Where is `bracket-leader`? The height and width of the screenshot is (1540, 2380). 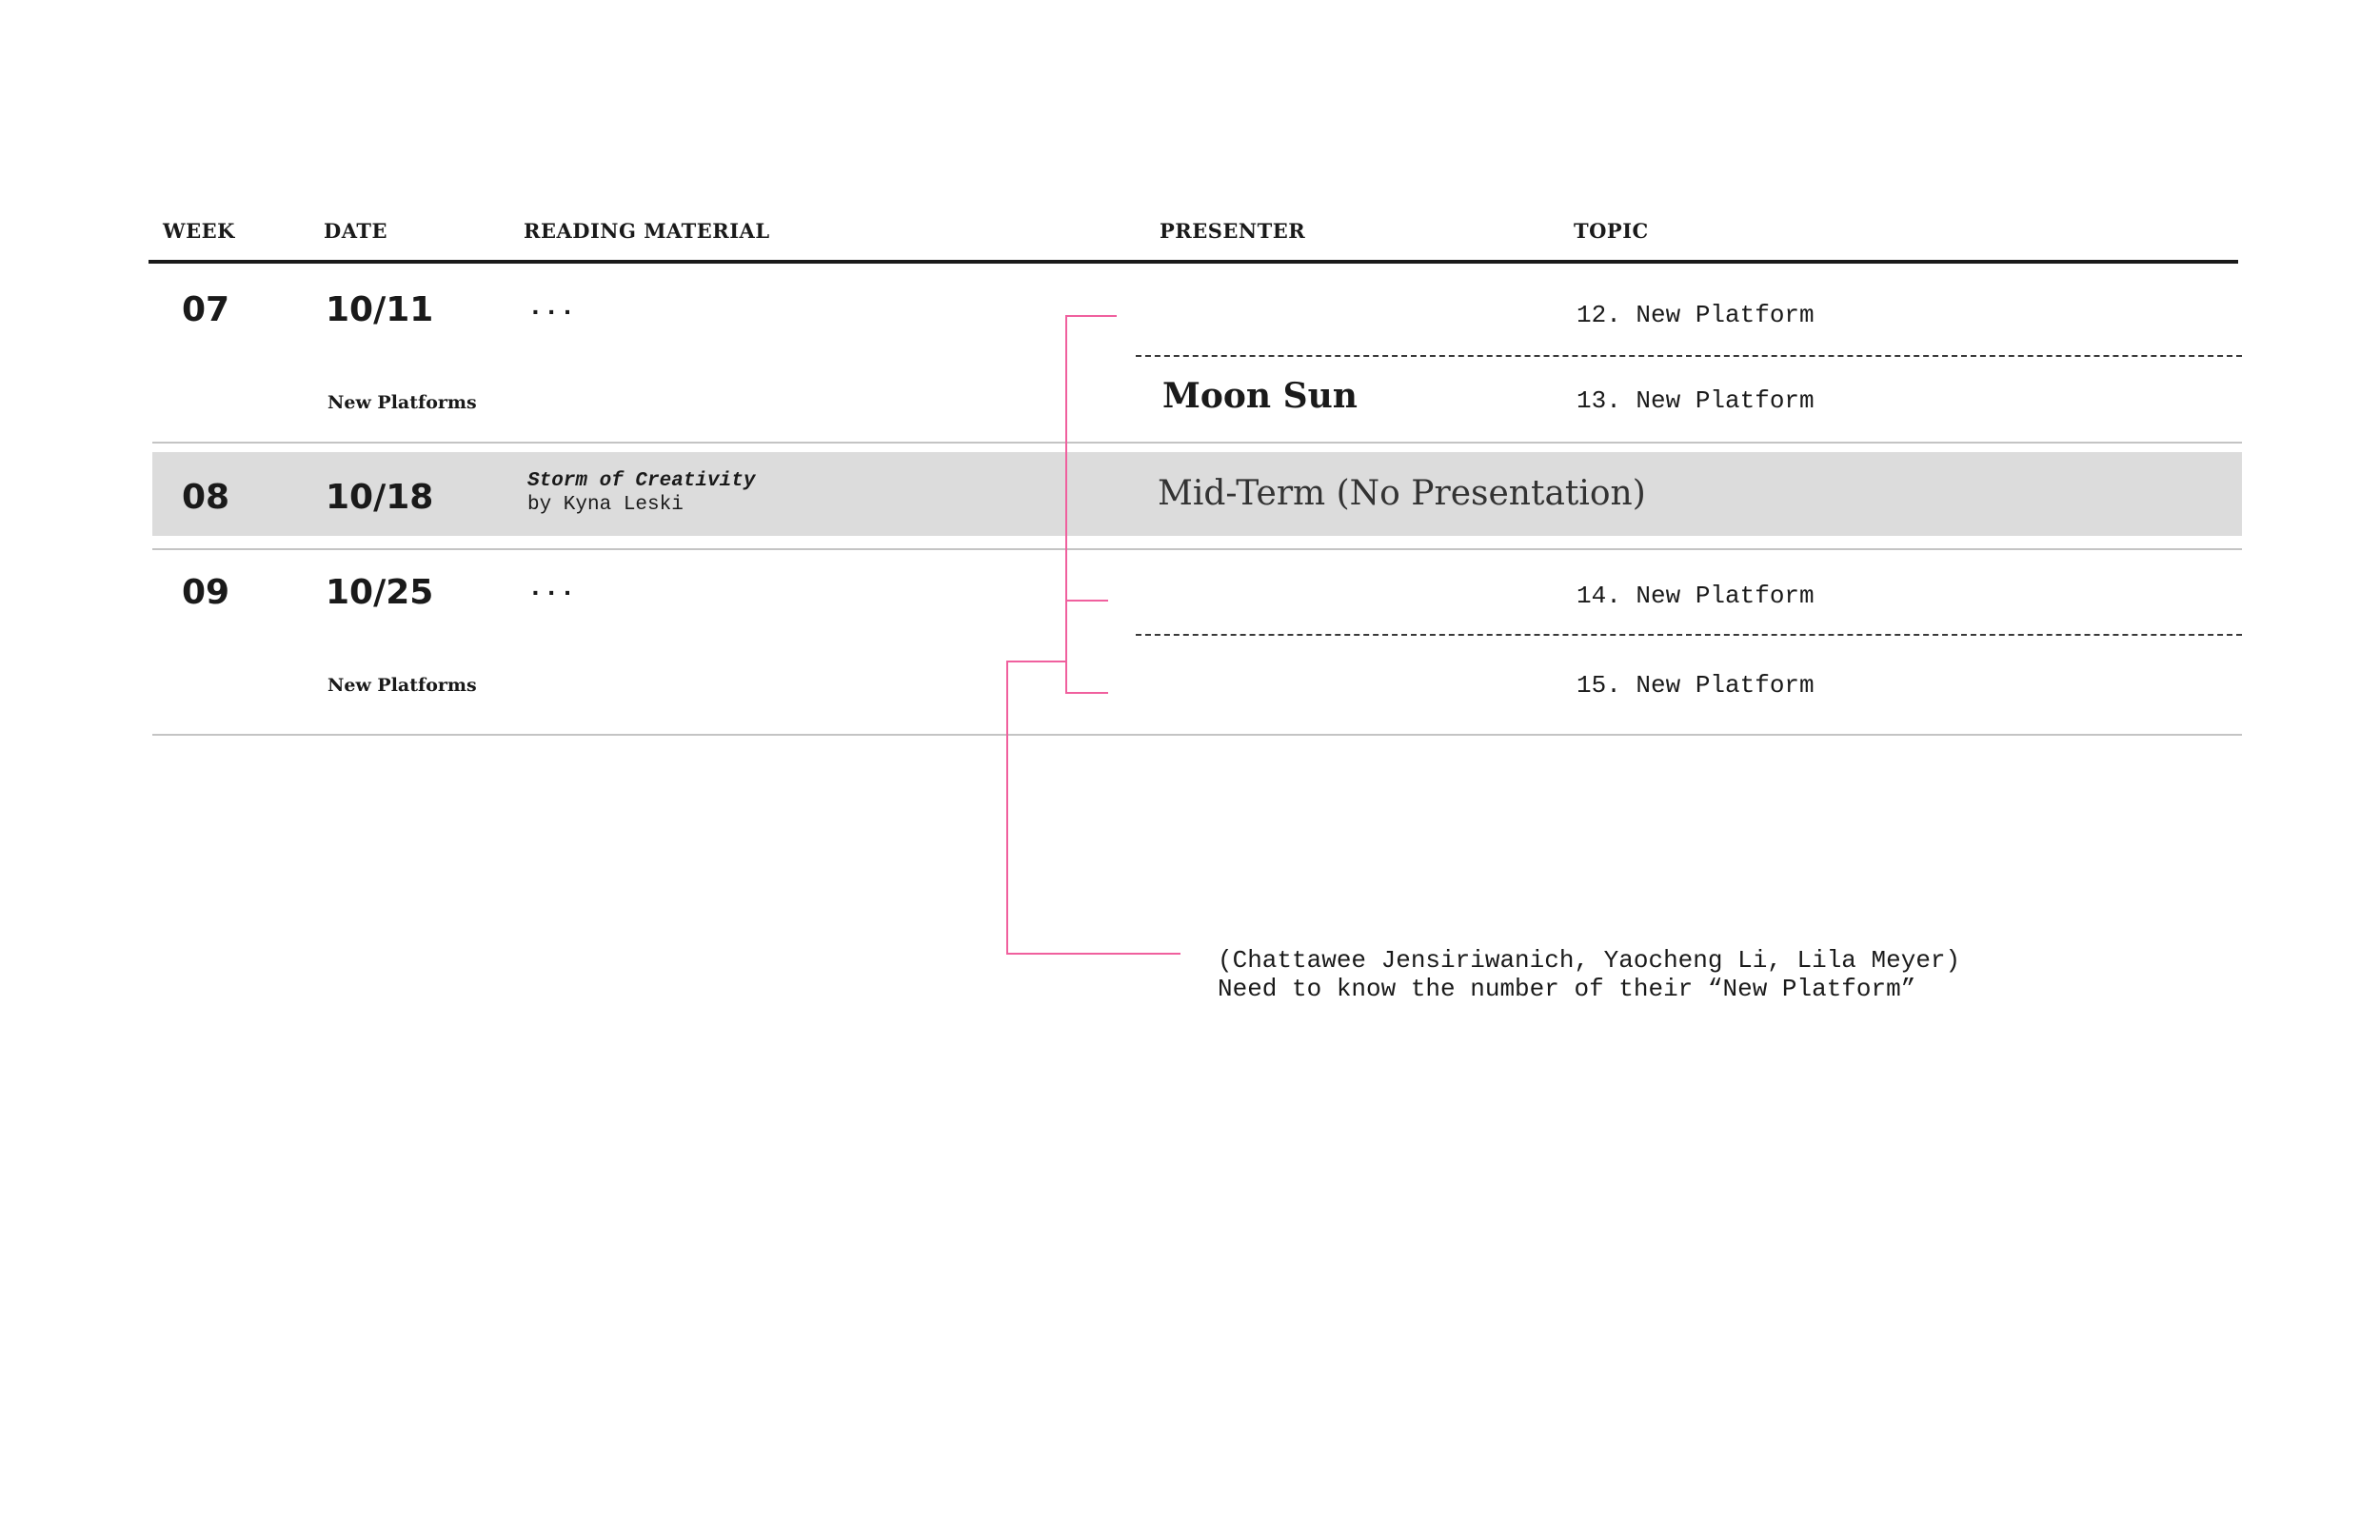 bracket-leader is located at coordinates (1093, 808).